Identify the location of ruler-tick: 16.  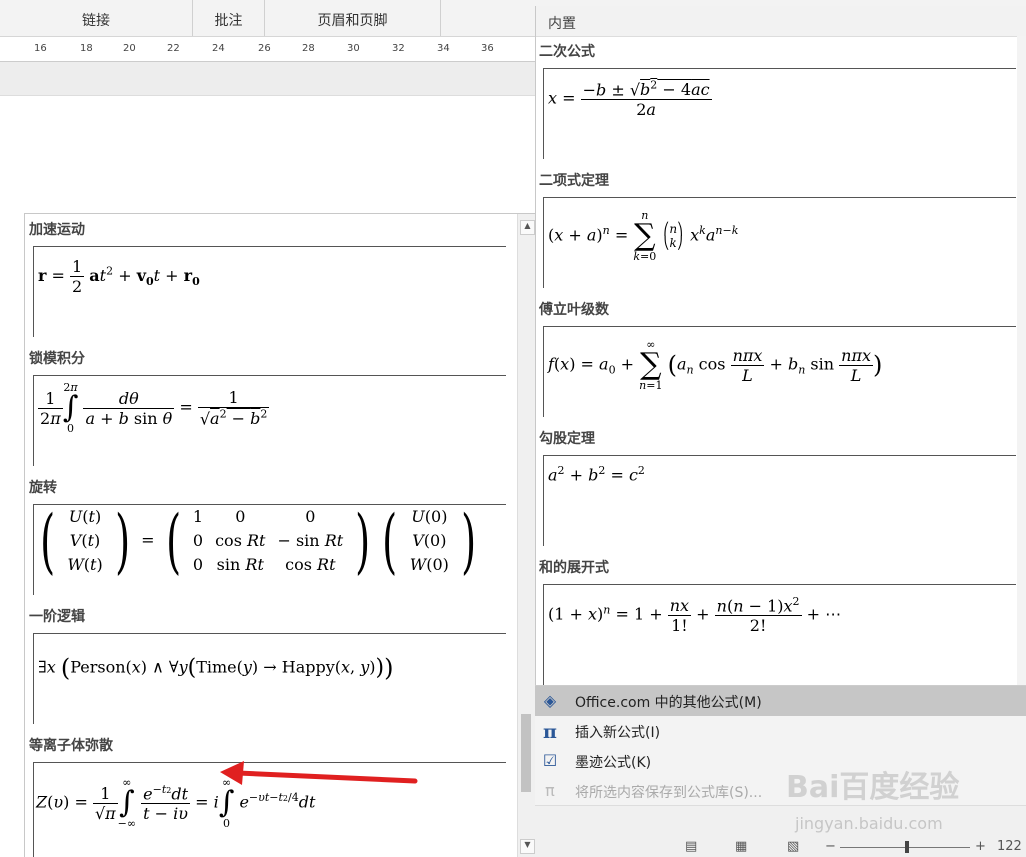
(40, 48).